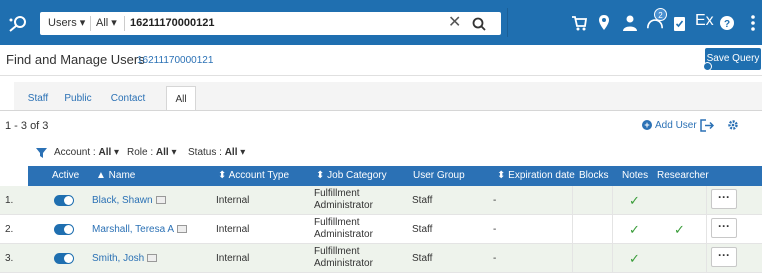 This screenshot has width=762, height=273. What do you see at coordinates (660, 14) in the screenshot?
I see `notifications-badge: 2` at bounding box center [660, 14].